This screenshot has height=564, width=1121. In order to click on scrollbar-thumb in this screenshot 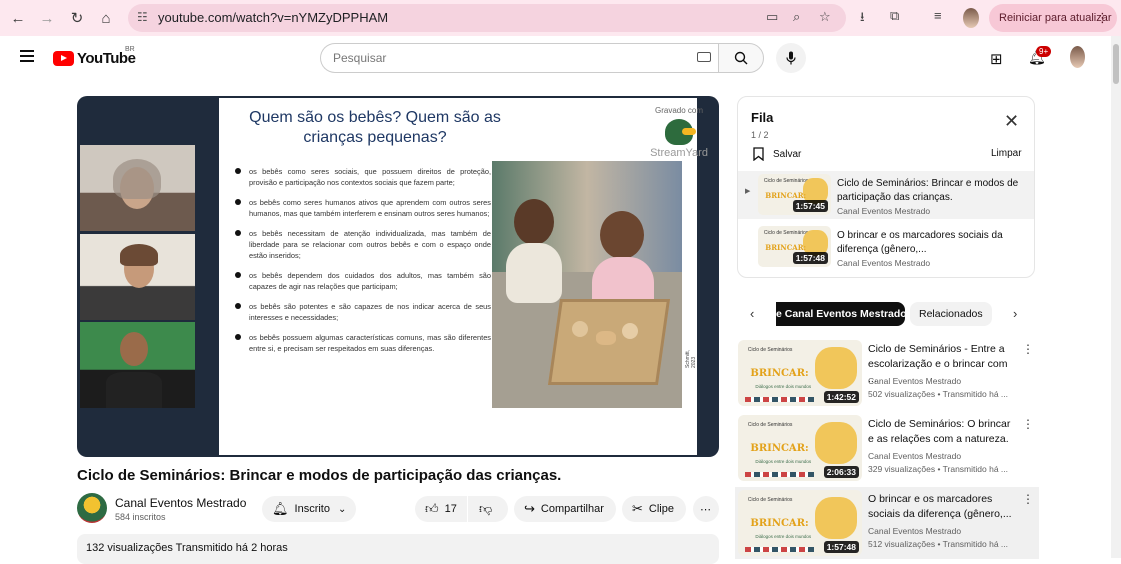, I will do `click(1116, 64)`.